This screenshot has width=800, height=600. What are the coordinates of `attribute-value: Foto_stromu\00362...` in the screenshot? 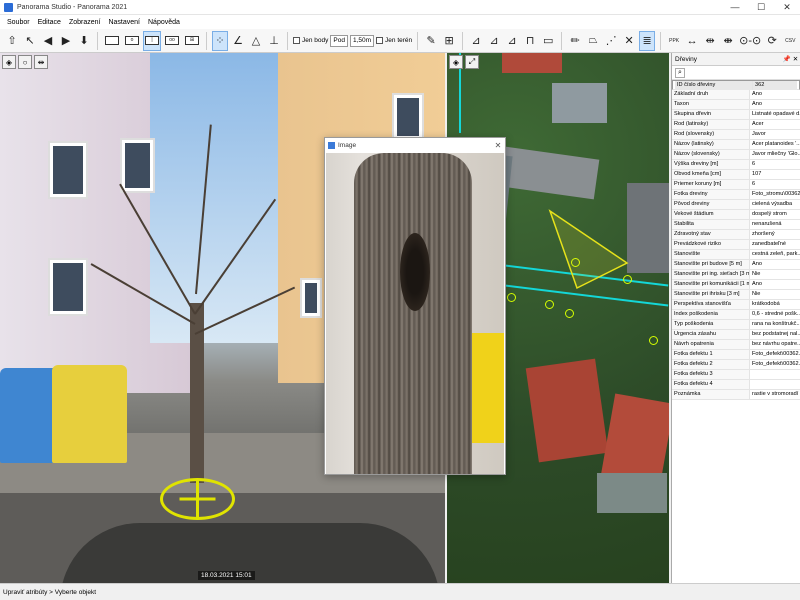 It's located at (775, 194).